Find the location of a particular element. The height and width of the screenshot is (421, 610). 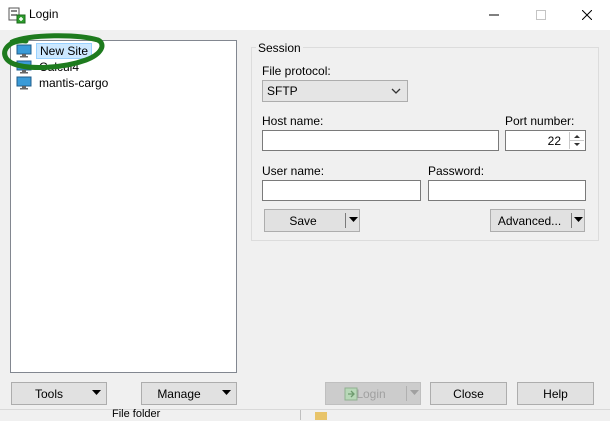

password-input is located at coordinates (507, 190).